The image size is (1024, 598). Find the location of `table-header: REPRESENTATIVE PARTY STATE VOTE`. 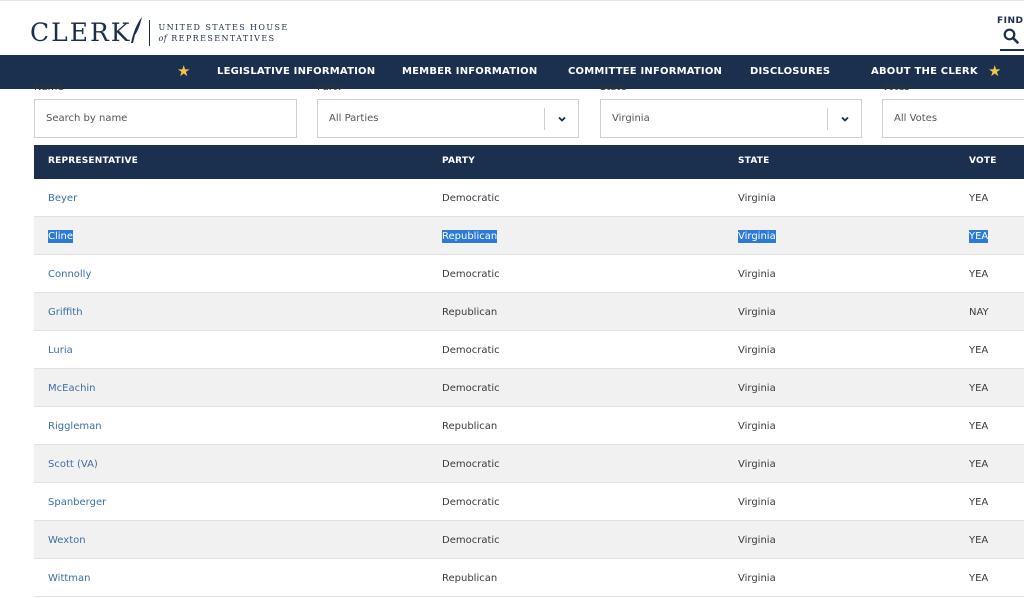

table-header: REPRESENTATIVE PARTY STATE VOTE is located at coordinates (529, 162).